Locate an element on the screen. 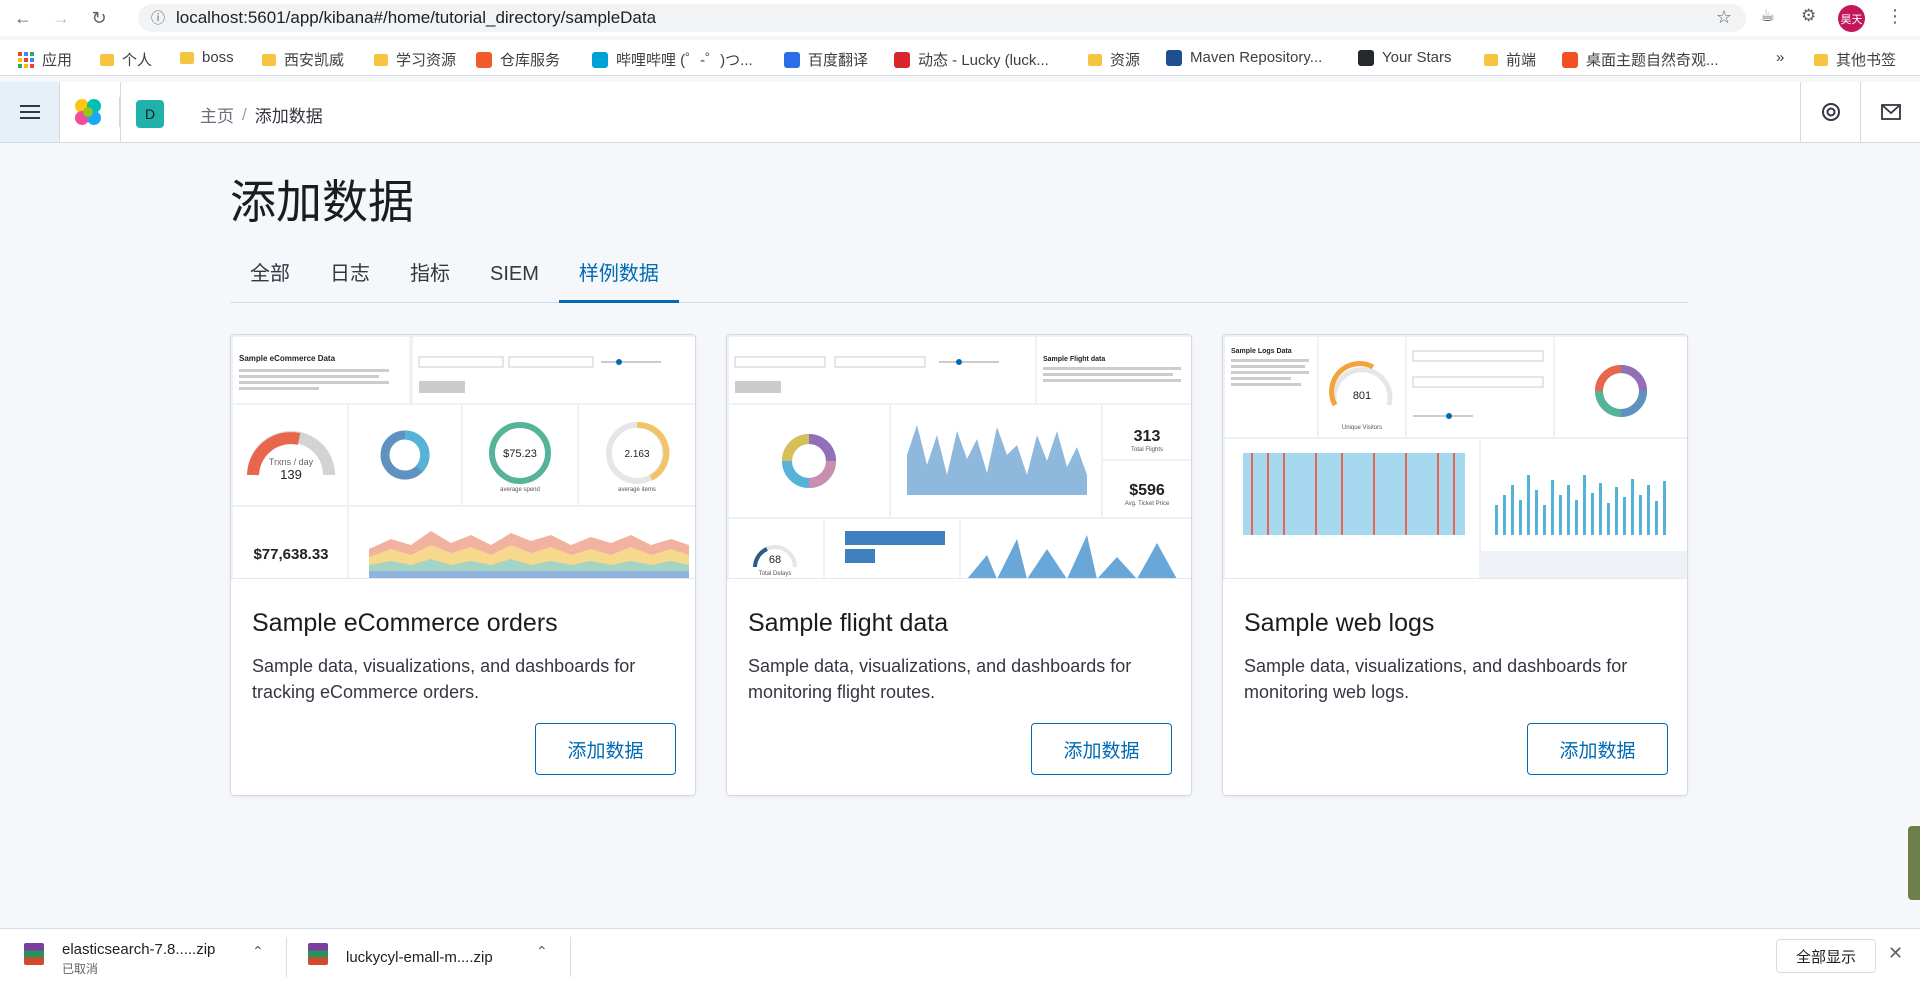 This screenshot has height=984, width=1920. bookmark-label: 百度翻译 is located at coordinates (838, 60).